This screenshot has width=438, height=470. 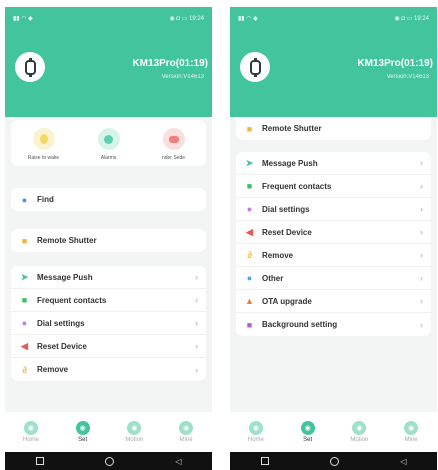 I want to click on menu-item-background-setting: ■ Background setting ›, so click(x=333, y=324).